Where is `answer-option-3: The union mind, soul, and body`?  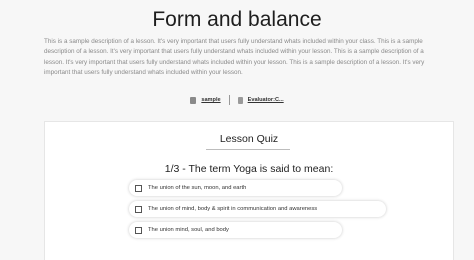 answer-option-3: The union mind, soul, and body is located at coordinates (235, 230).